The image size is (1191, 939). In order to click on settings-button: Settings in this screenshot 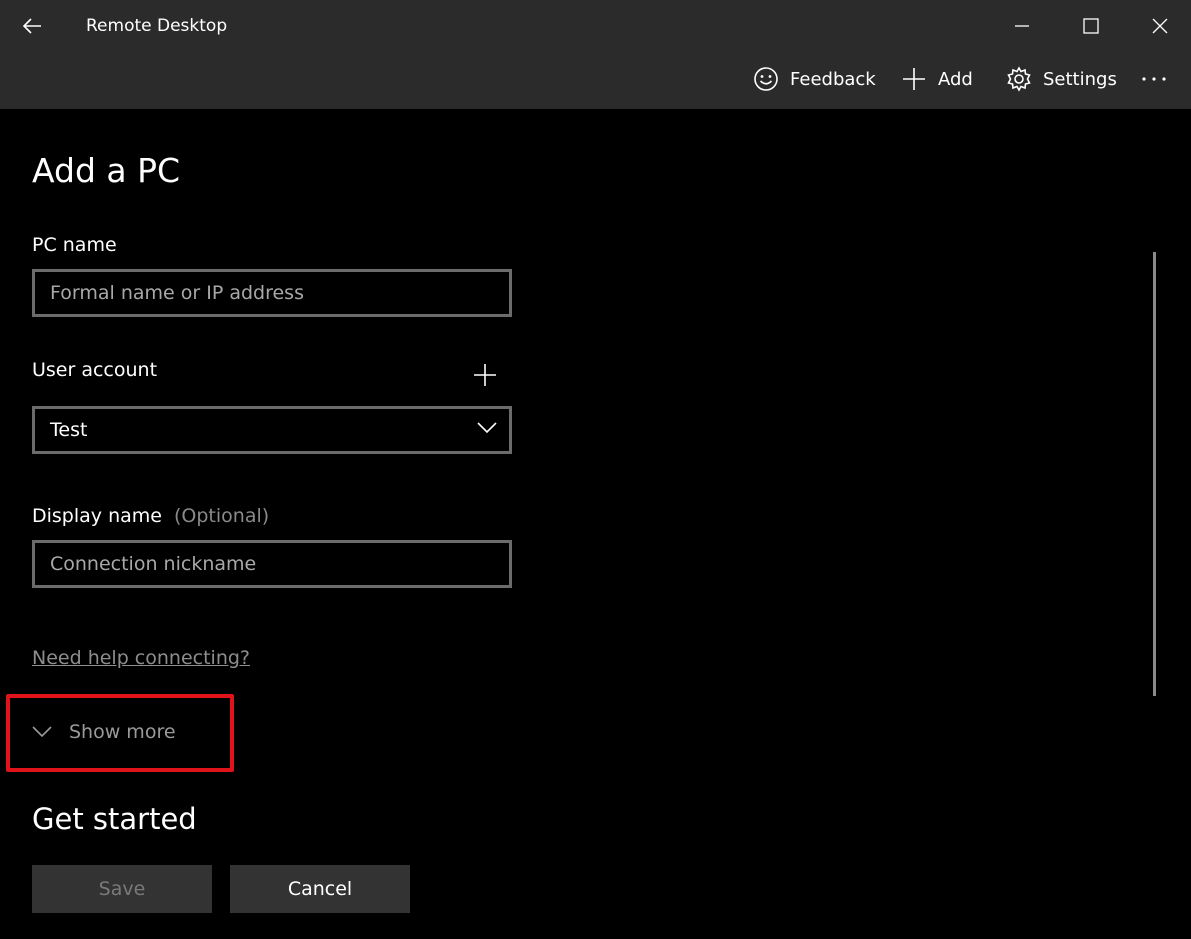, I will do `click(1061, 79)`.